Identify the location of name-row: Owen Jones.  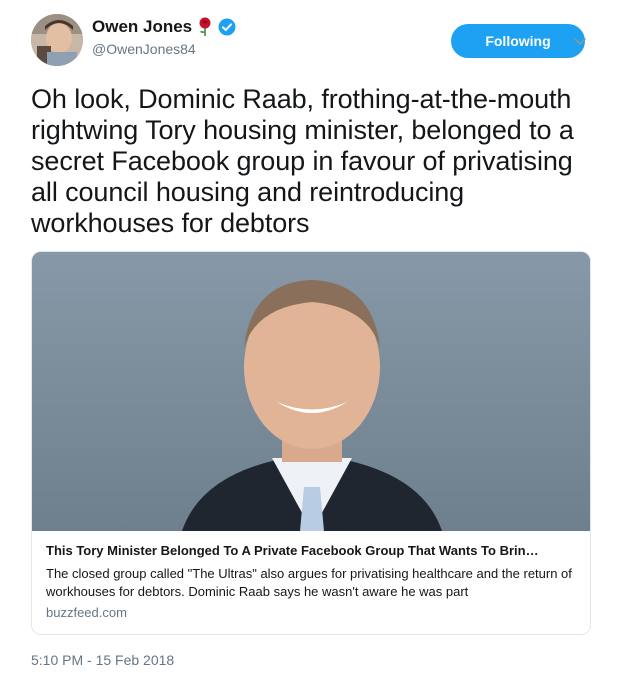
(164, 27).